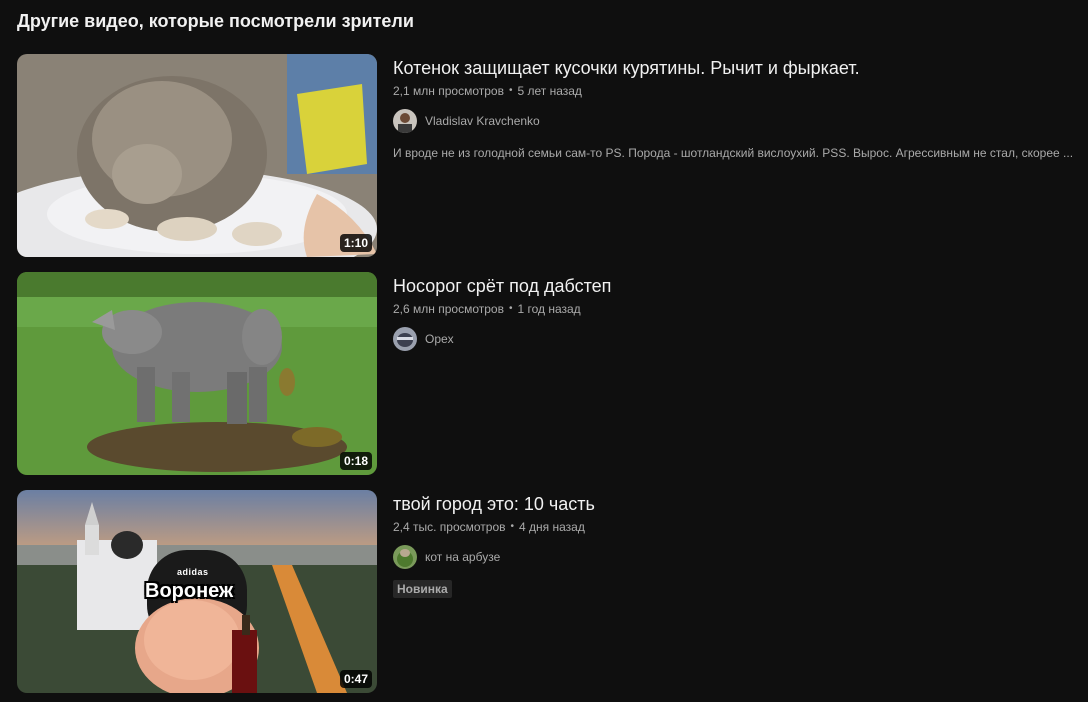  I want to click on video-meta: 2,6 млн просмотров • 1 год назад, so click(738, 309).